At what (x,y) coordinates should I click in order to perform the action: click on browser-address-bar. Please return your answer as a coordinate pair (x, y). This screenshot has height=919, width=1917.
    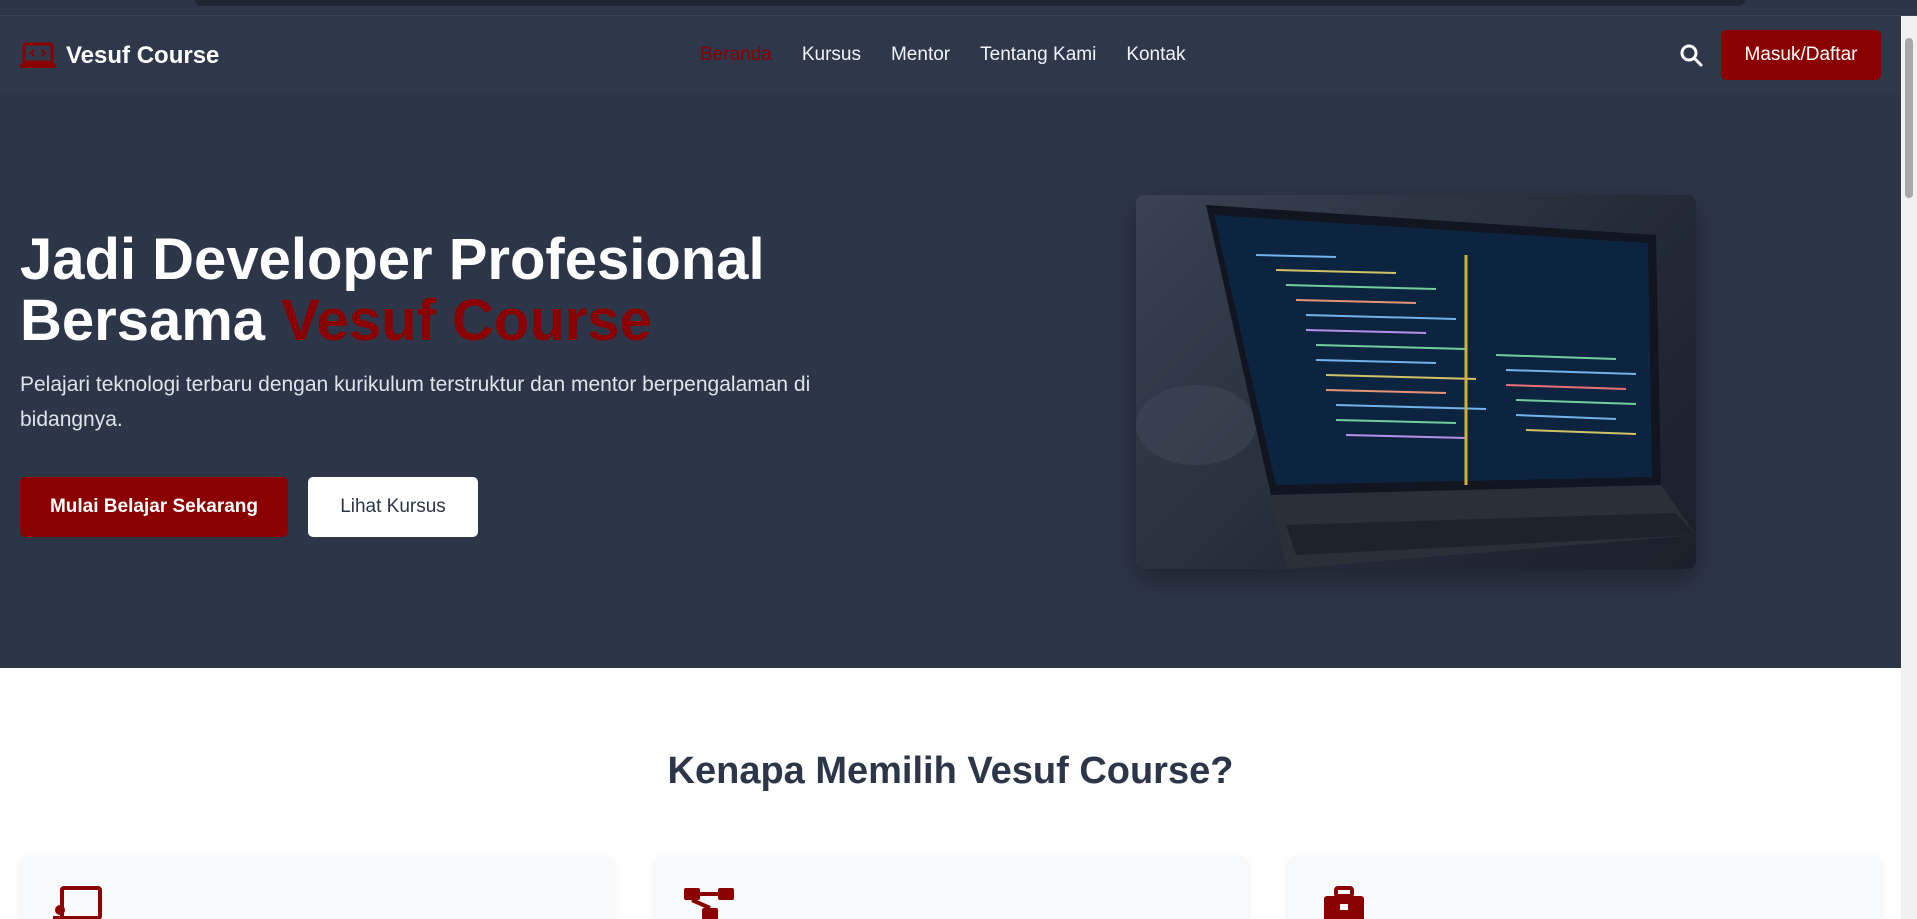
    Looking at the image, I should click on (970, 3).